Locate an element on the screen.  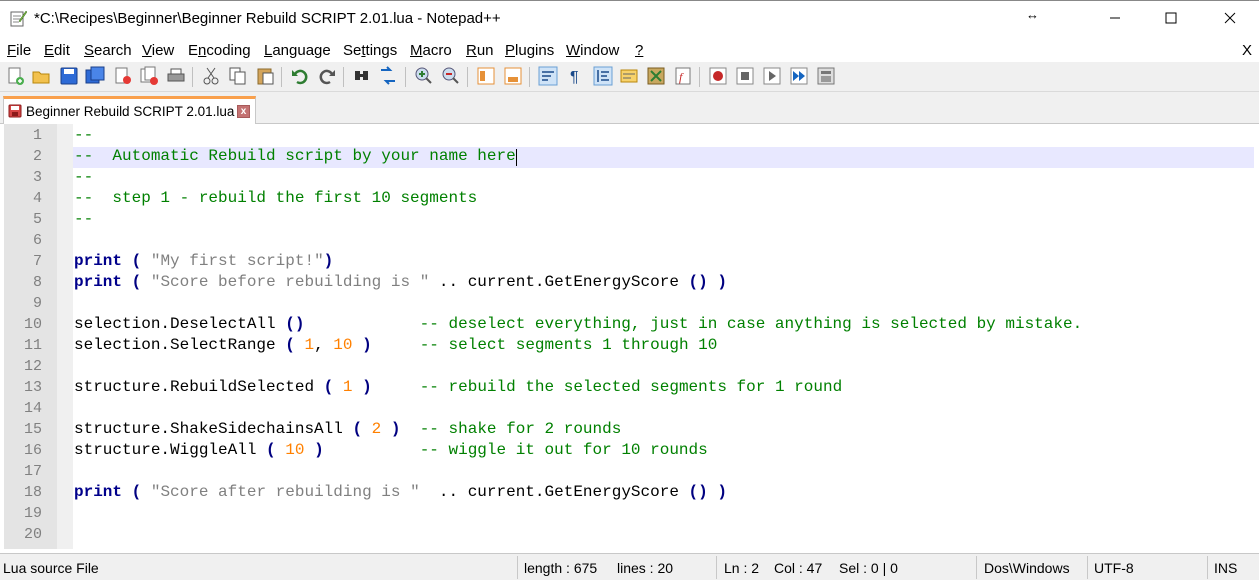
status-eol: Dos\Windows is located at coordinates (1027, 568).